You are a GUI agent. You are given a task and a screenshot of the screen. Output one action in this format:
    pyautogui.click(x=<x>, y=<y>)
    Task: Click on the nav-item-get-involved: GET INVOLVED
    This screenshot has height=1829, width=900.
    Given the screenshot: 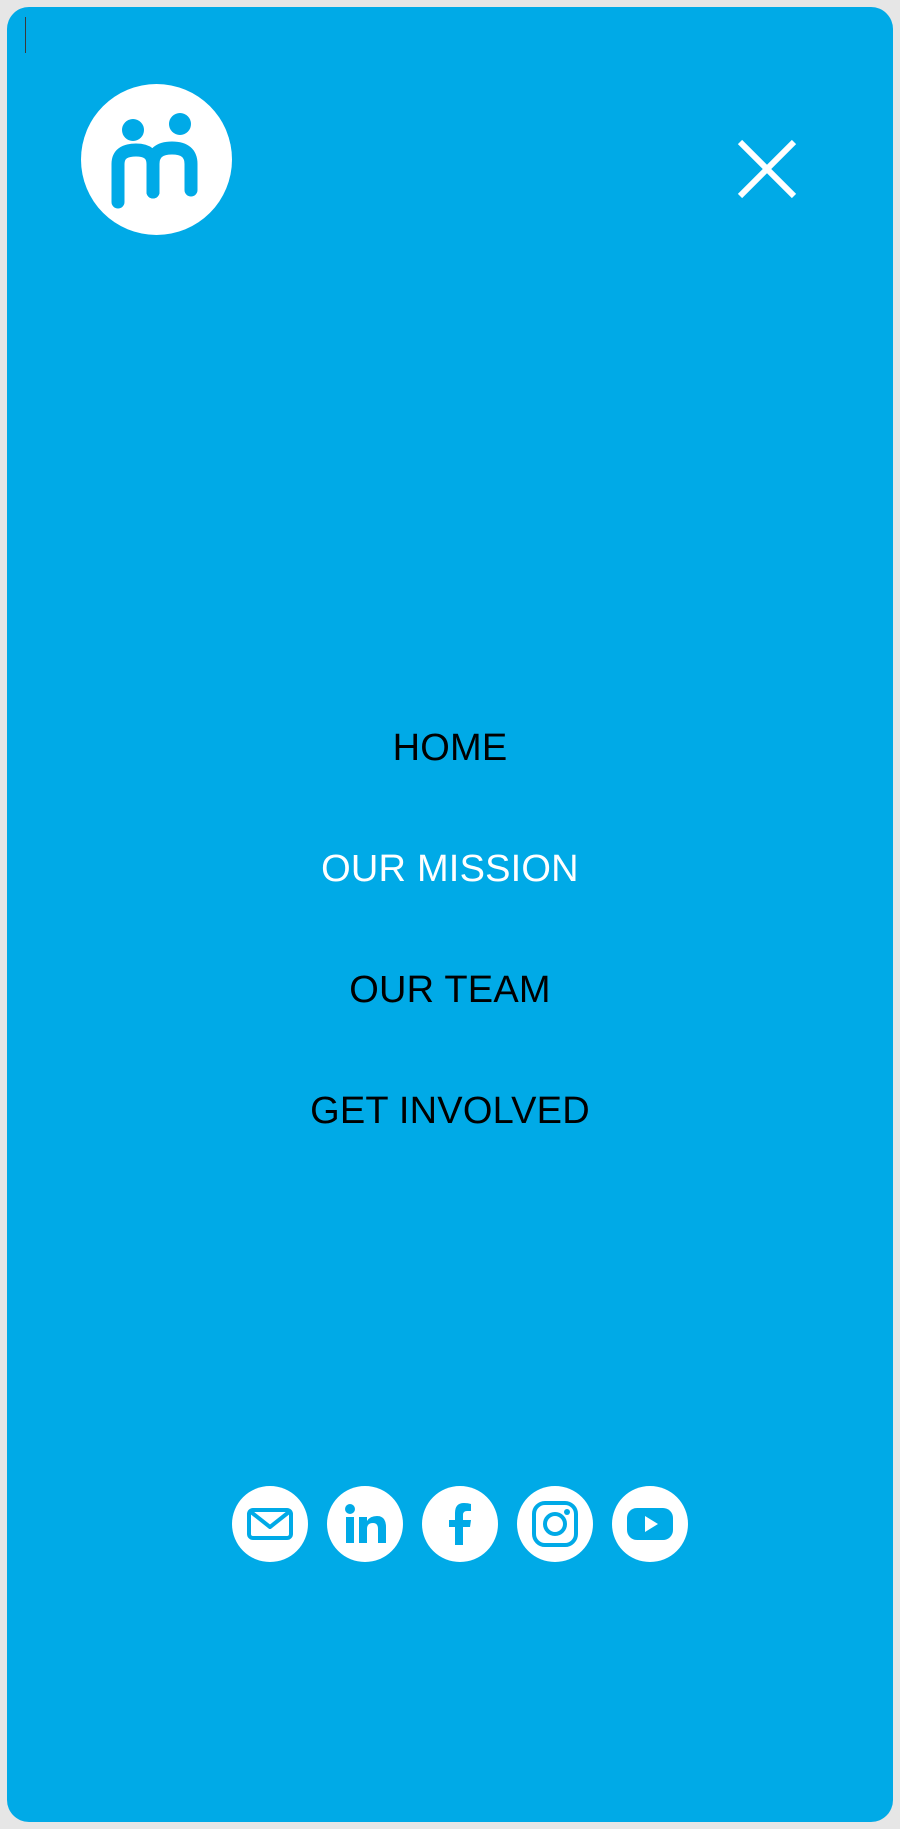 What is the action you would take?
    pyautogui.click(x=450, y=1140)
    